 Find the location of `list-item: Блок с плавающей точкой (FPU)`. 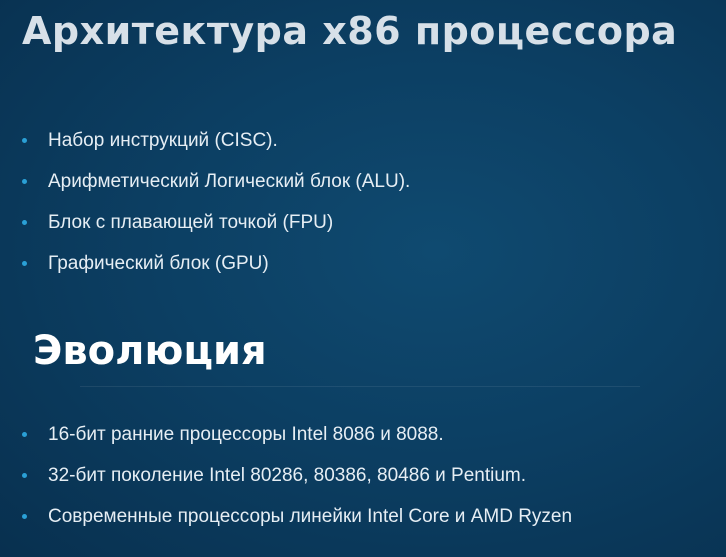

list-item: Блок с плавающей точкой (FPU) is located at coordinates (216, 222).